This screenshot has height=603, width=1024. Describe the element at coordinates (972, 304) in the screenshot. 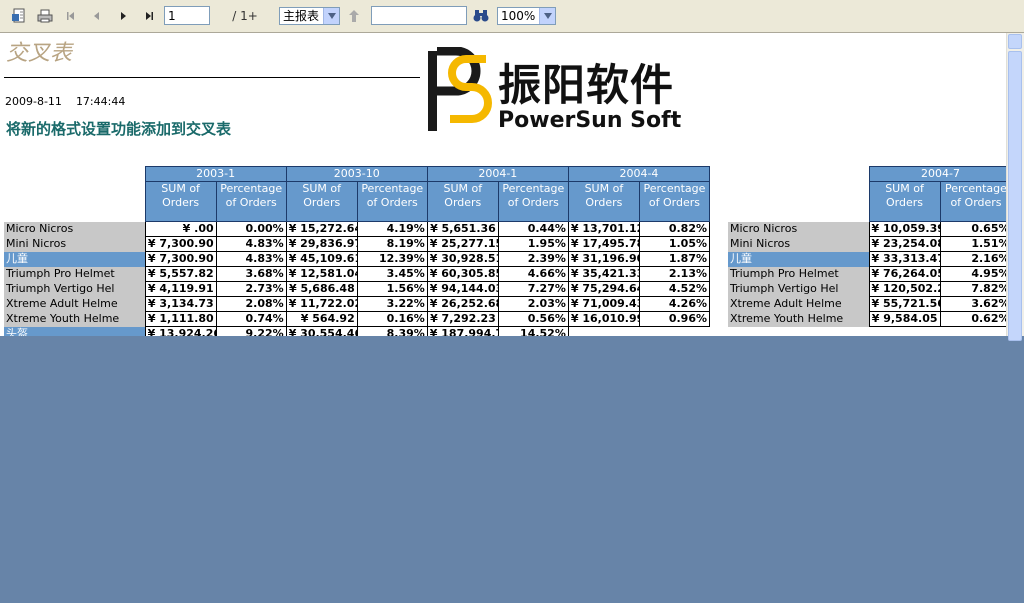

I see `percentage-cell: 3.62%` at that location.